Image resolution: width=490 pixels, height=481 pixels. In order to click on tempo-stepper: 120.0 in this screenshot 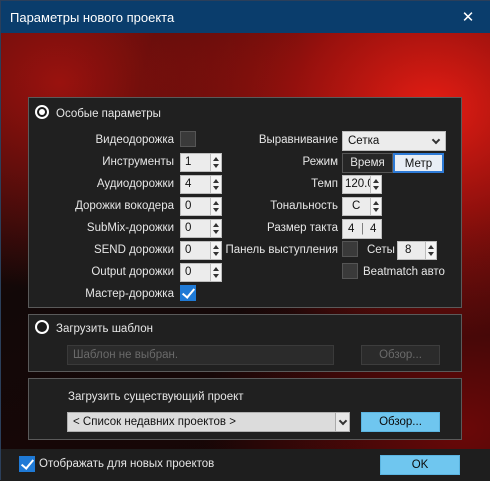, I will do `click(362, 184)`.